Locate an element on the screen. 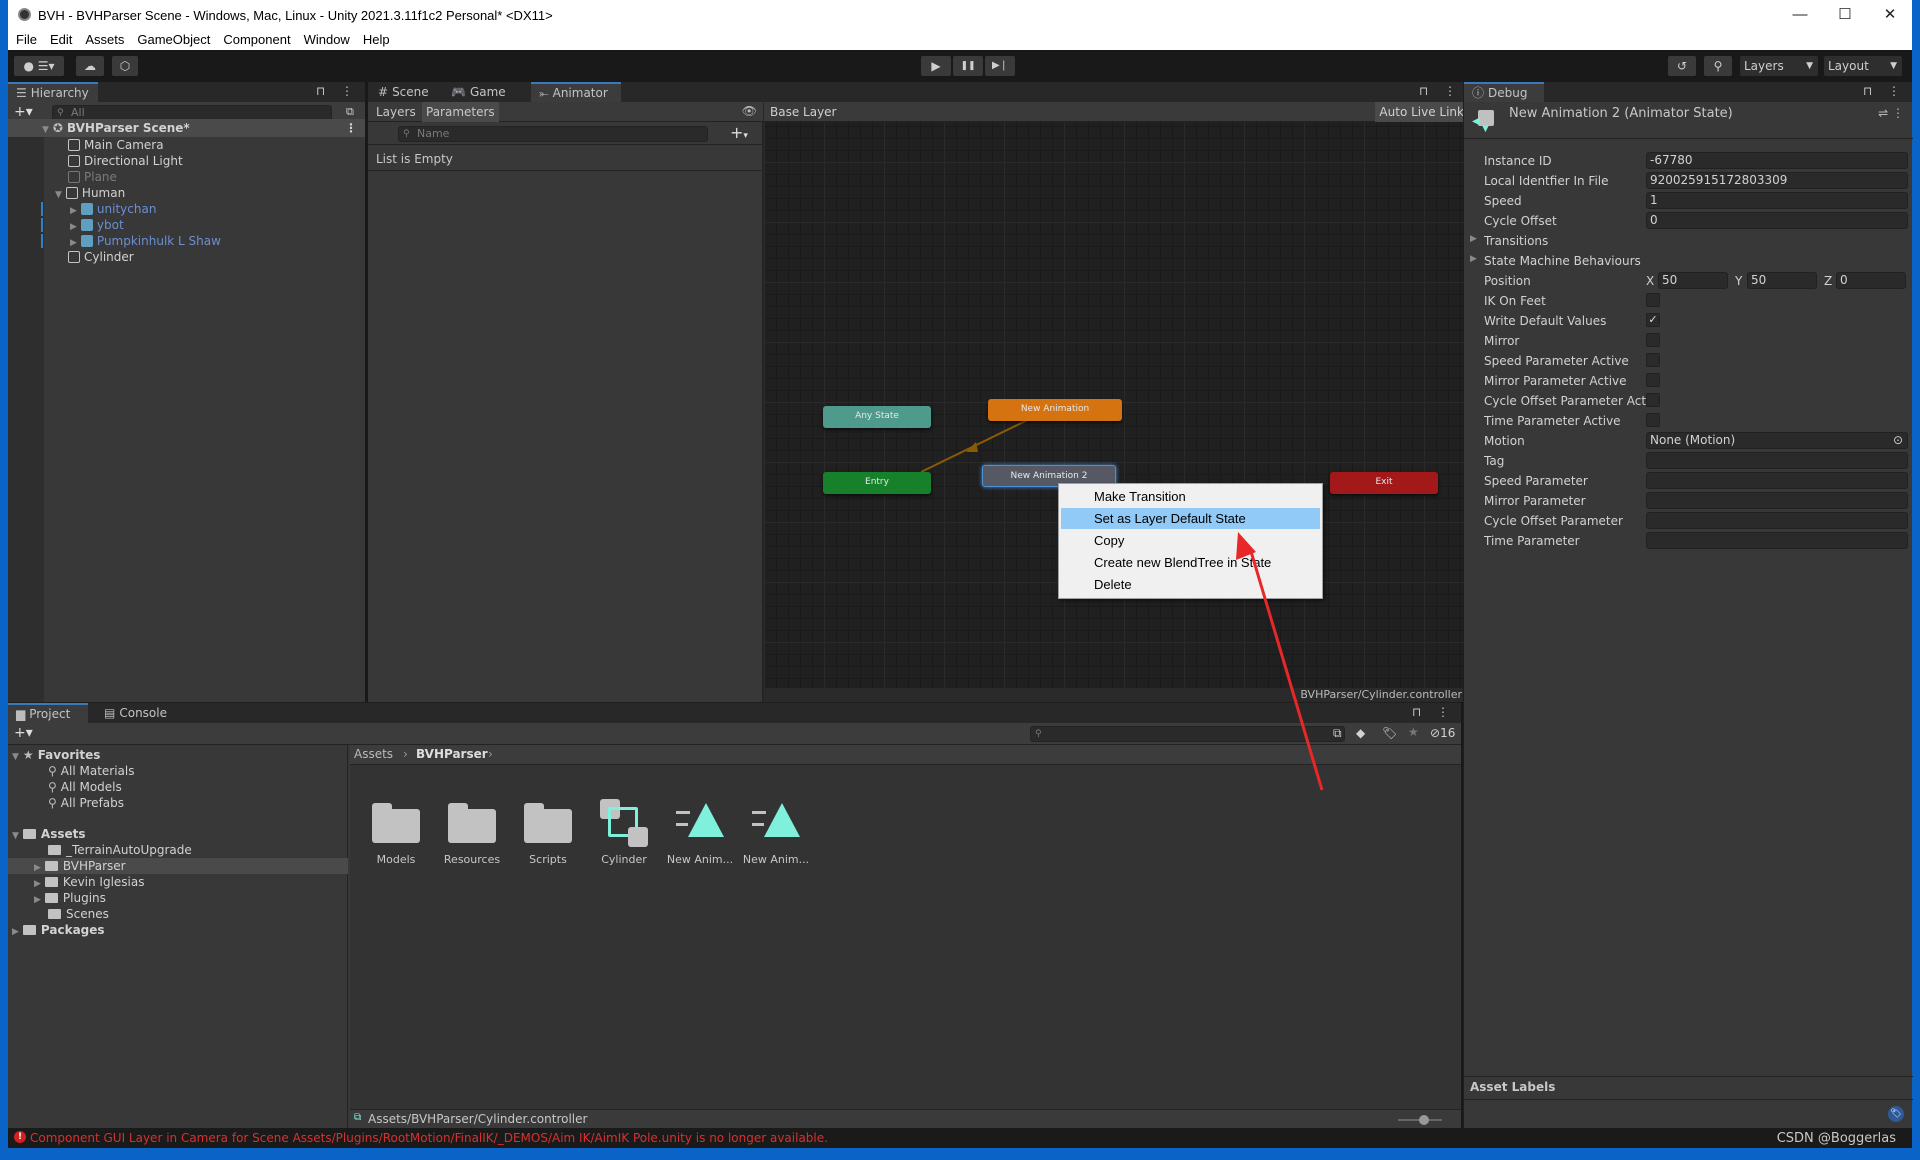  field-input: 0 is located at coordinates (1777, 220).